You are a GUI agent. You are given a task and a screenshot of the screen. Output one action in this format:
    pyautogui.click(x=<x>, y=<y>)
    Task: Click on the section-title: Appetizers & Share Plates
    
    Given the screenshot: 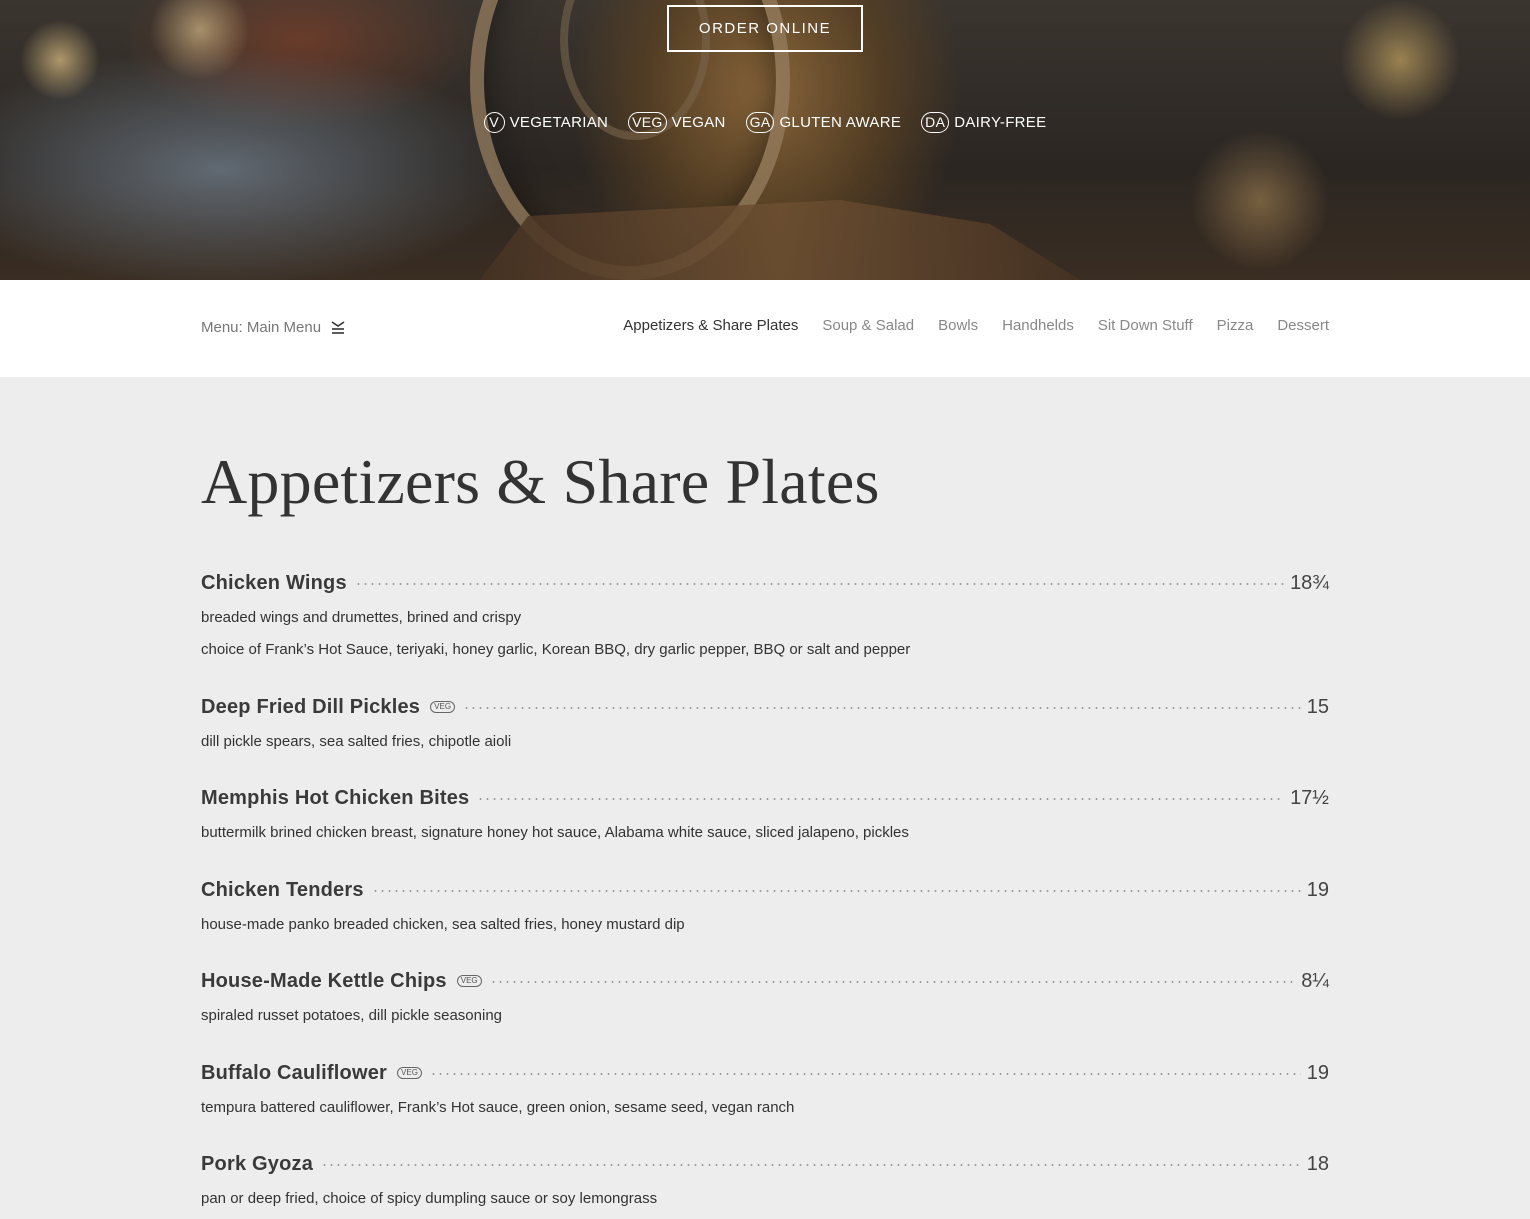 What is the action you would take?
    pyautogui.click(x=540, y=481)
    